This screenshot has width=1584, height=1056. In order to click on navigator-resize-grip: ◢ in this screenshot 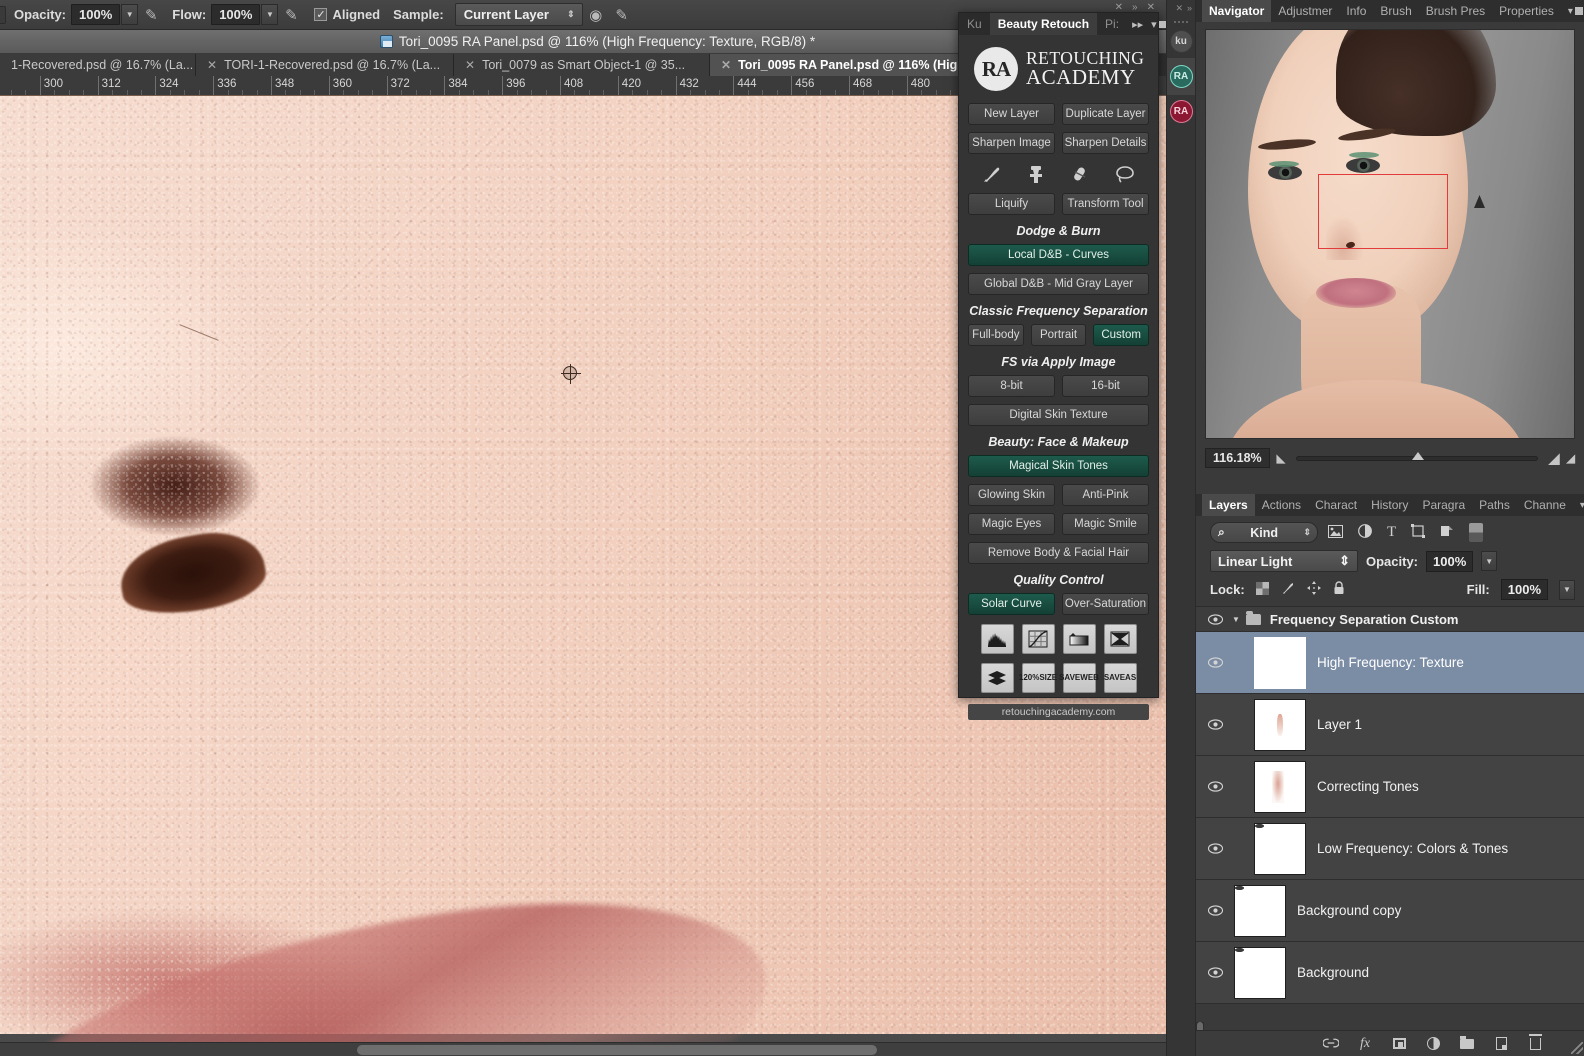, I will do `click(1571, 458)`.